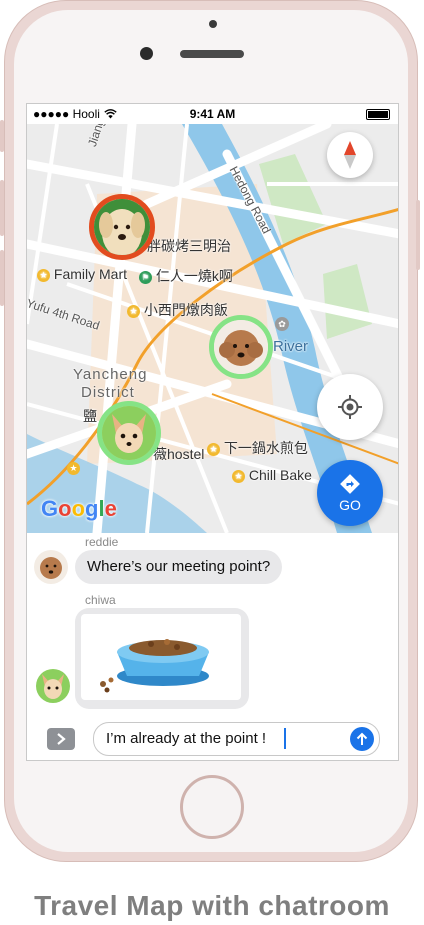 This screenshot has height=925, width=424. What do you see at coordinates (145, 277) in the screenshot?
I see `flag-poi-icon: ⚑` at bounding box center [145, 277].